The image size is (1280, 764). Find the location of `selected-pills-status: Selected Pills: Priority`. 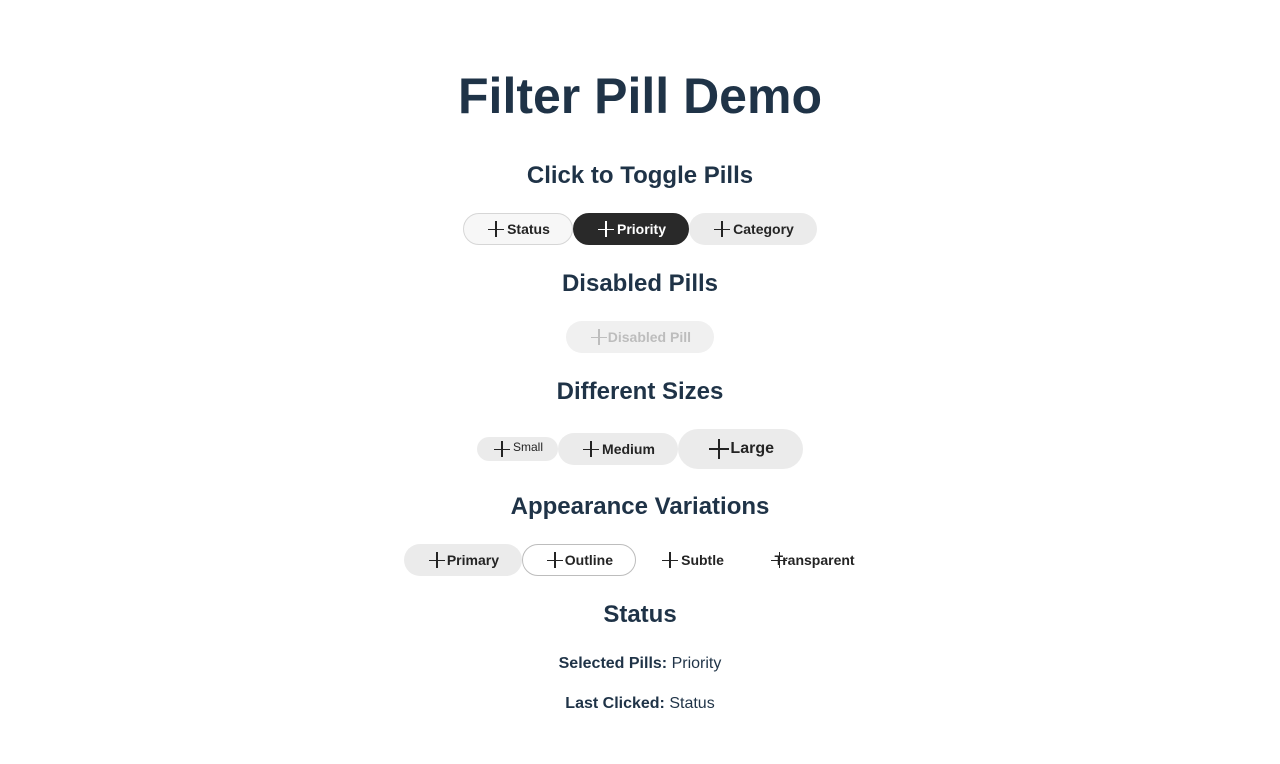

selected-pills-status: Selected Pills: Priority is located at coordinates (640, 664).